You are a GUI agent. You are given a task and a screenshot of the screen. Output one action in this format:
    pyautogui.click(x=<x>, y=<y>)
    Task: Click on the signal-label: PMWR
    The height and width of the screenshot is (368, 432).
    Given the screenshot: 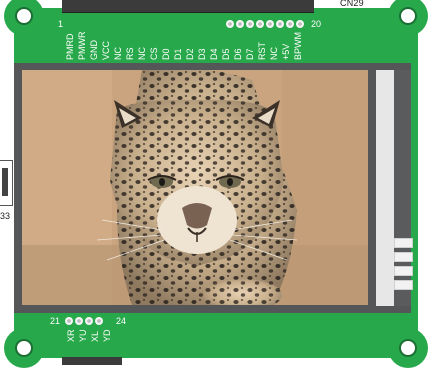 What is the action you would take?
    pyautogui.click(x=82, y=46)
    